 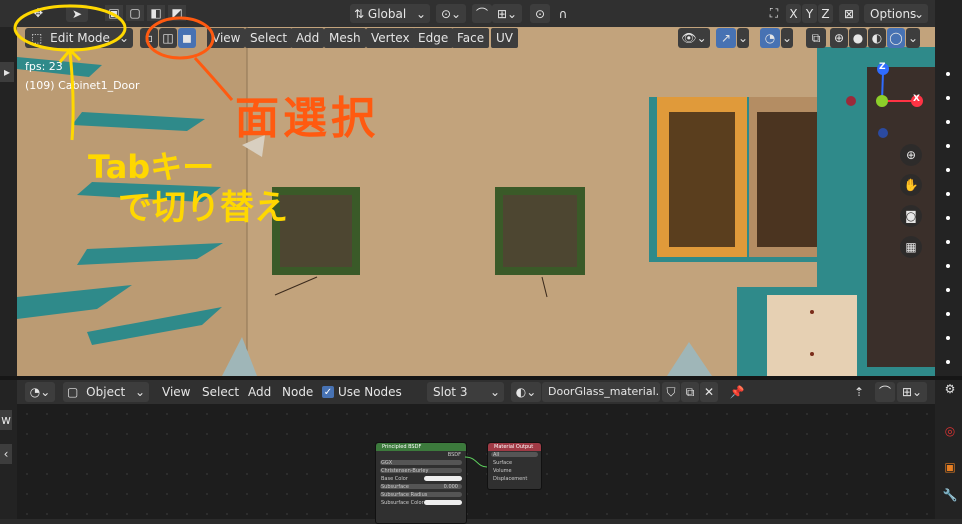 I want to click on gizmo-z-label: Z, so click(x=882, y=67).